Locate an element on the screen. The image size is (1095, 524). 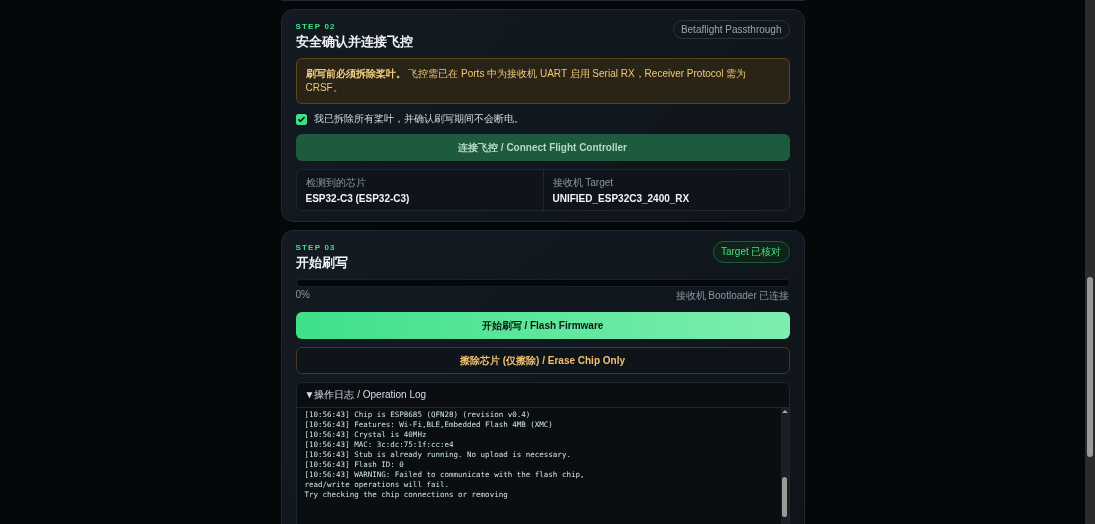
log-toggle: ▼操作日志 / Operation Log is located at coordinates (542, 395).